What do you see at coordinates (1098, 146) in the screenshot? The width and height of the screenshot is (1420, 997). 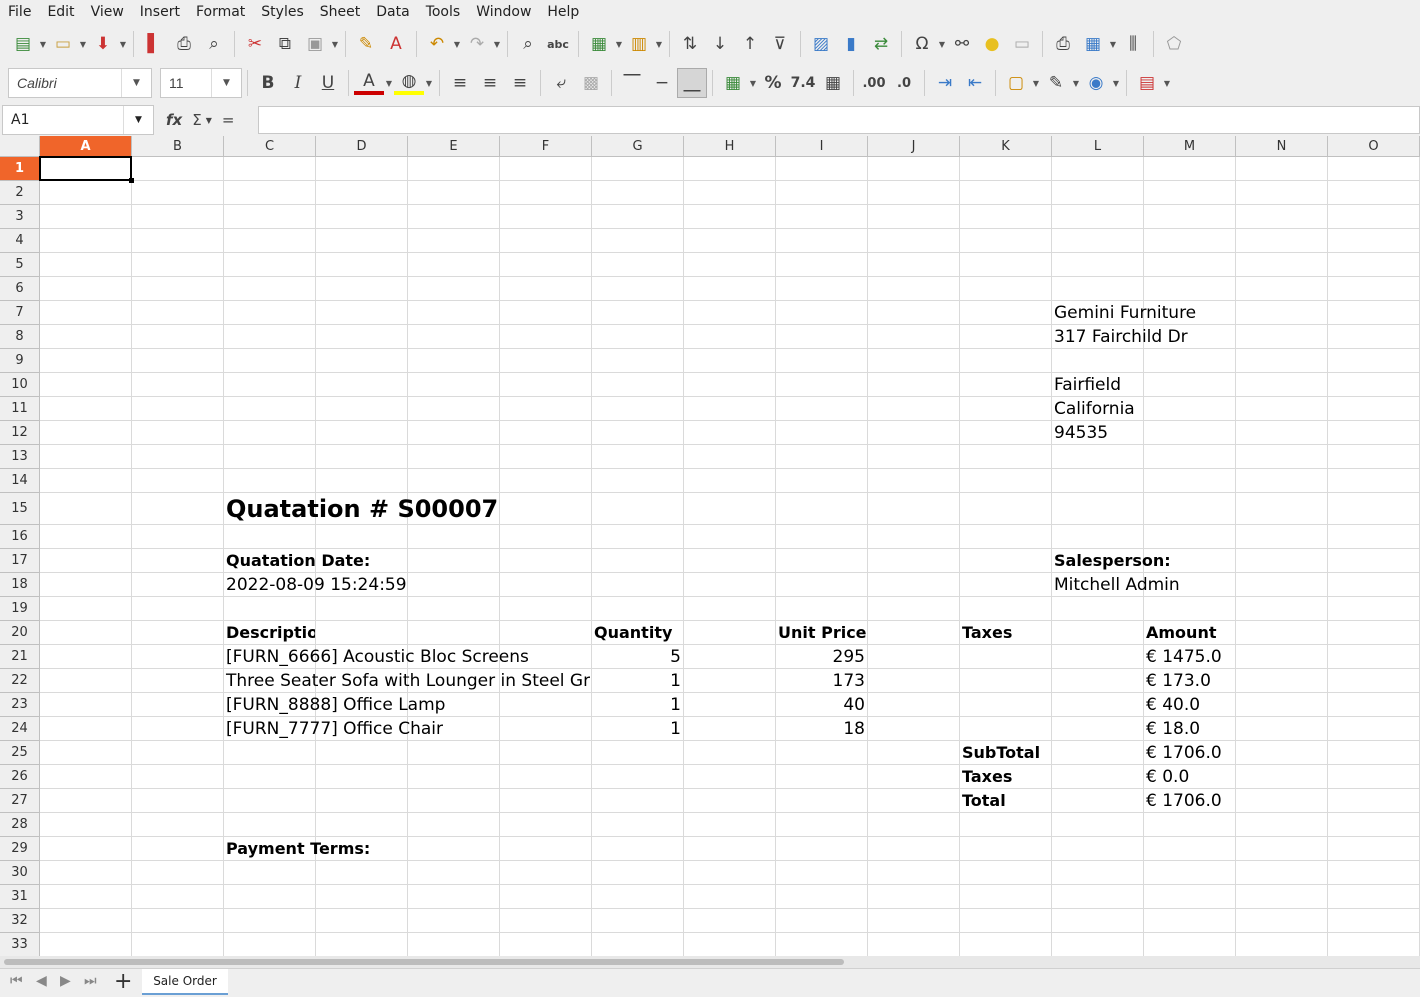 I see `column-header-l: L` at bounding box center [1098, 146].